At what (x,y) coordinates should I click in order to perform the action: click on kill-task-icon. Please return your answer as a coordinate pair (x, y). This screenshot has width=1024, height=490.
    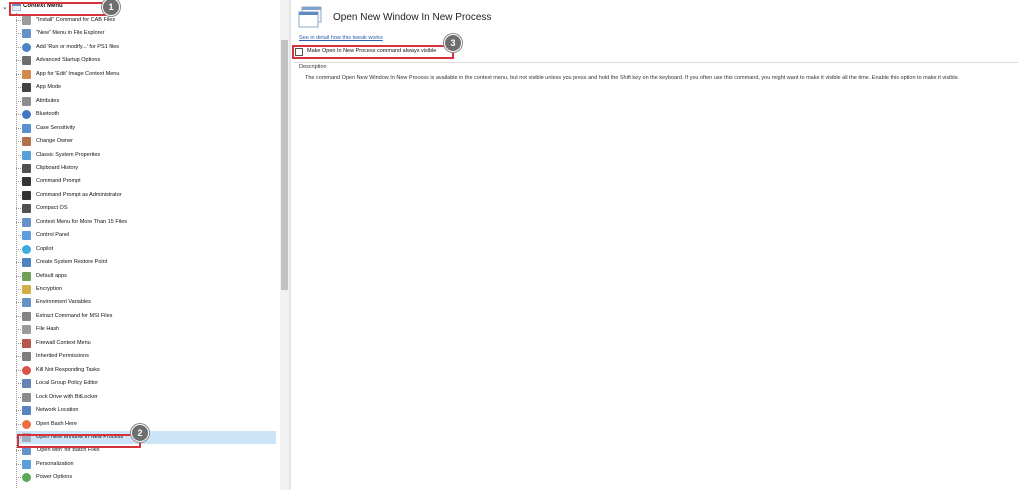
    Looking at the image, I should click on (26, 370).